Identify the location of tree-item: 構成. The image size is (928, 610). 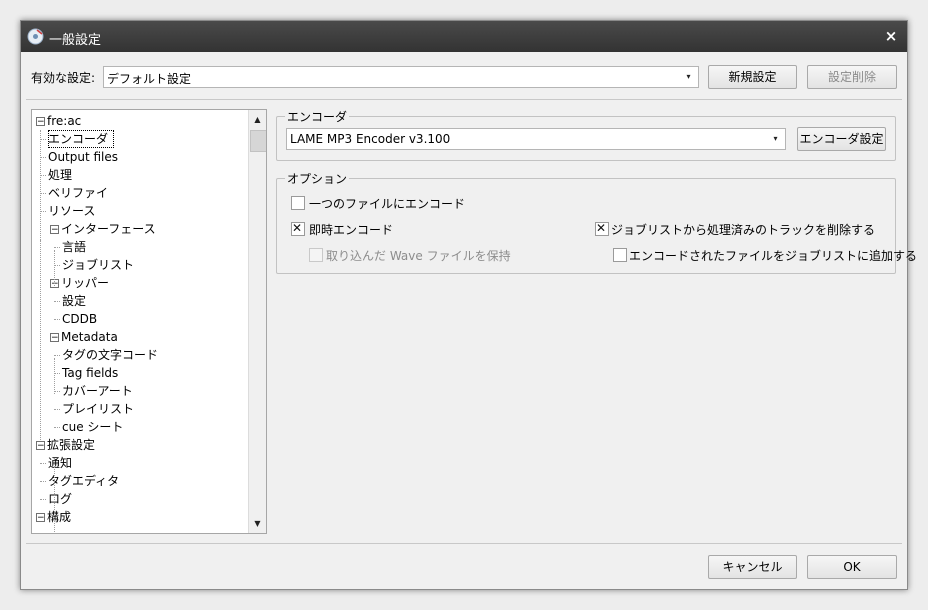
(59, 517).